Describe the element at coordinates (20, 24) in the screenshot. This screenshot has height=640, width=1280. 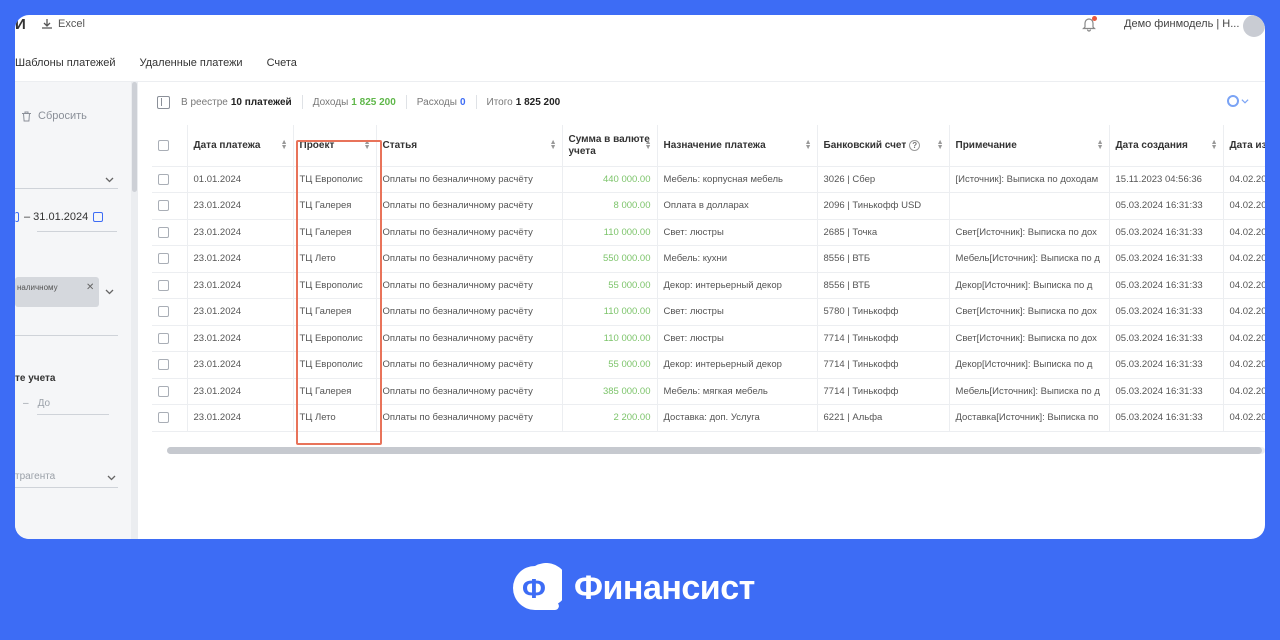
I see `app-logo-fragment: И` at that location.